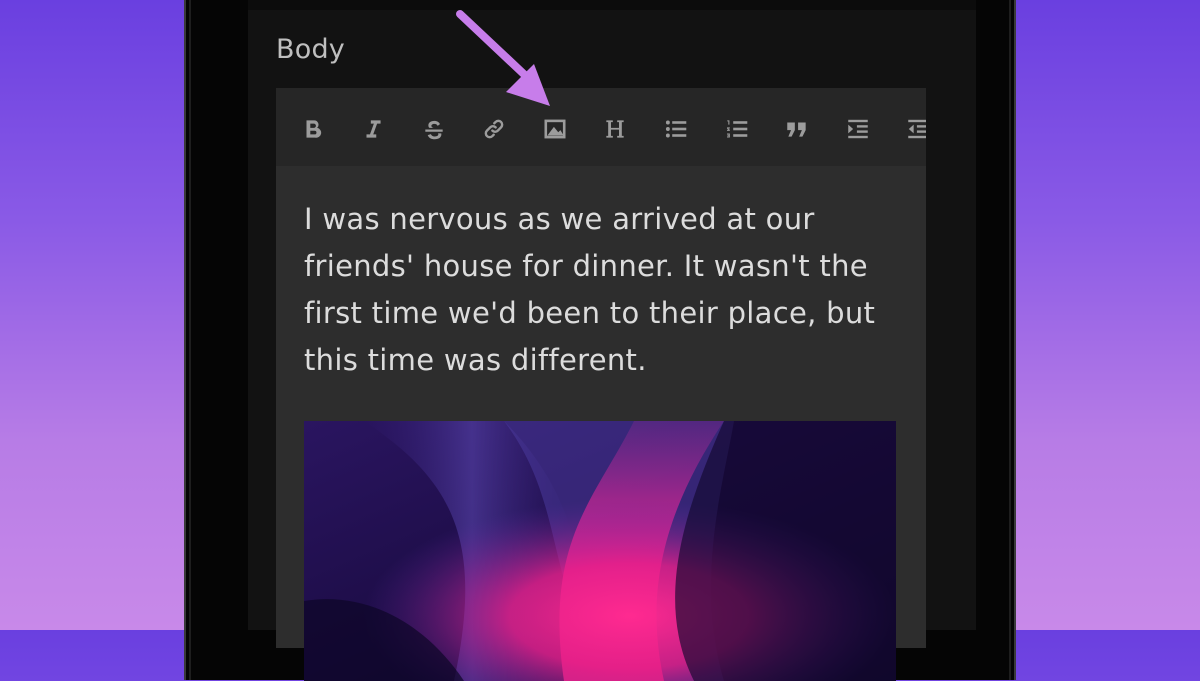 The width and height of the screenshot is (1200, 681). Describe the element at coordinates (586, 266) in the screenshot. I see `paragraph-line: friends' house for dinner. It wasn't the` at that location.